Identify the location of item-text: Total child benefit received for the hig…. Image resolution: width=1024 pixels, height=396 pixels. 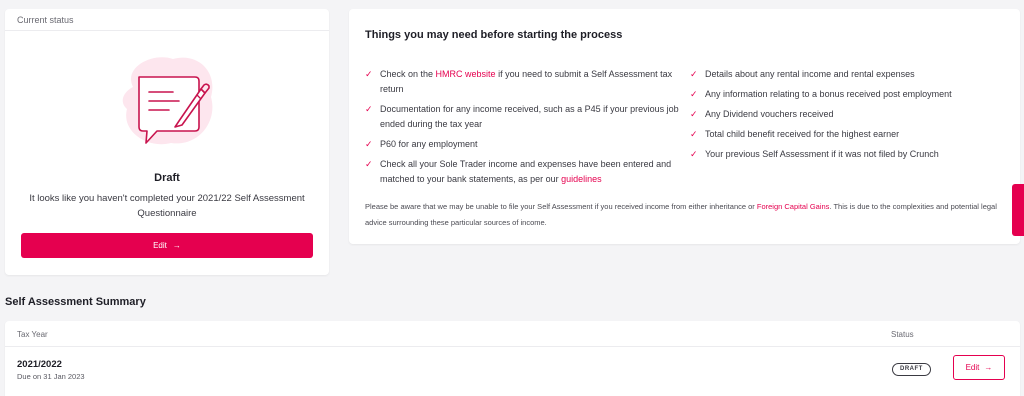
(802, 134).